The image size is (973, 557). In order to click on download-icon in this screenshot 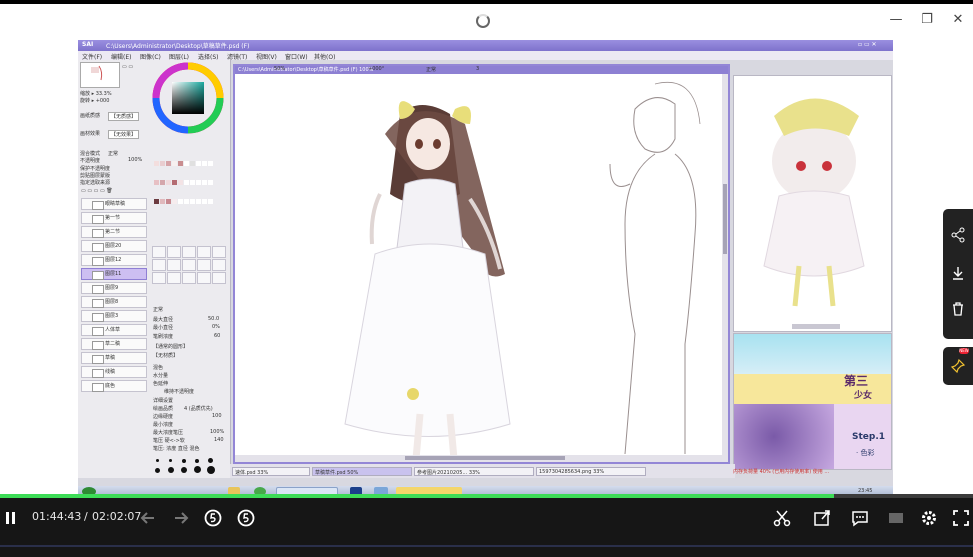, I will do `click(958, 273)`.